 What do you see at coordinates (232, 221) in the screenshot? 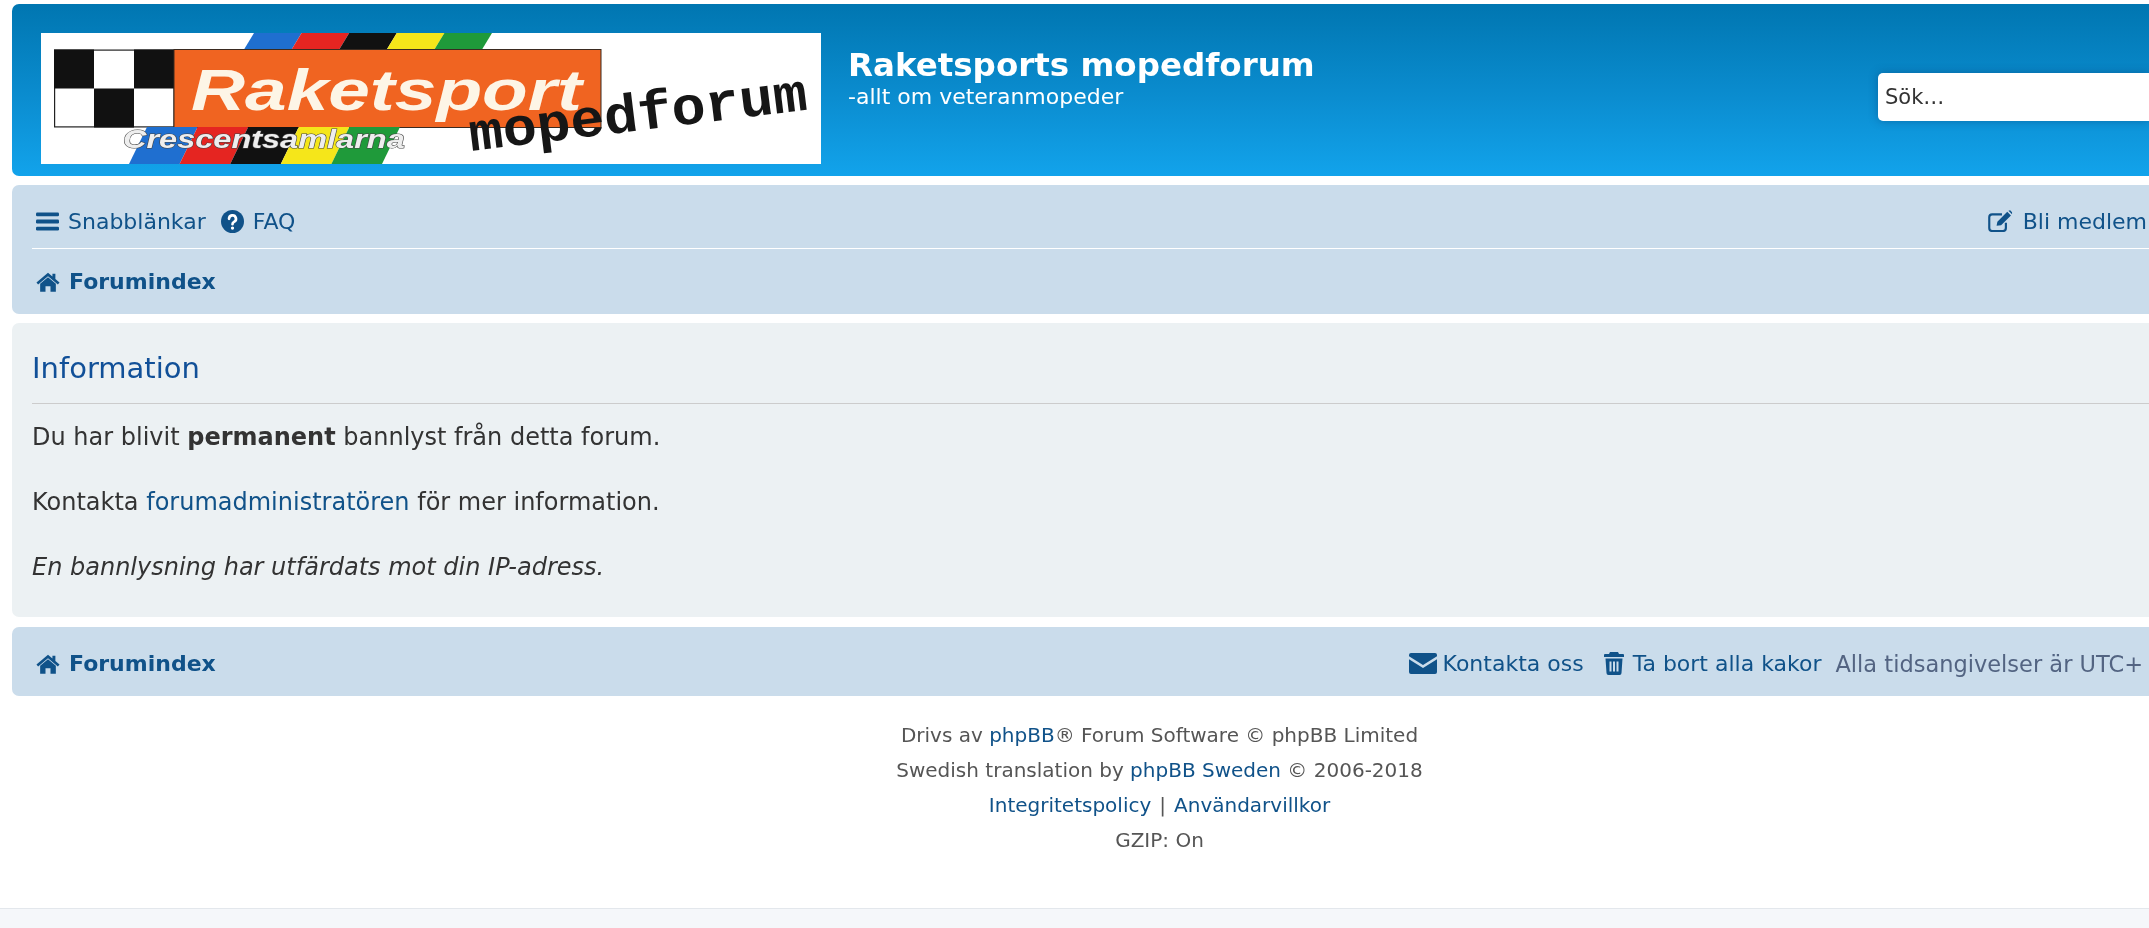
I see `help-icon` at bounding box center [232, 221].